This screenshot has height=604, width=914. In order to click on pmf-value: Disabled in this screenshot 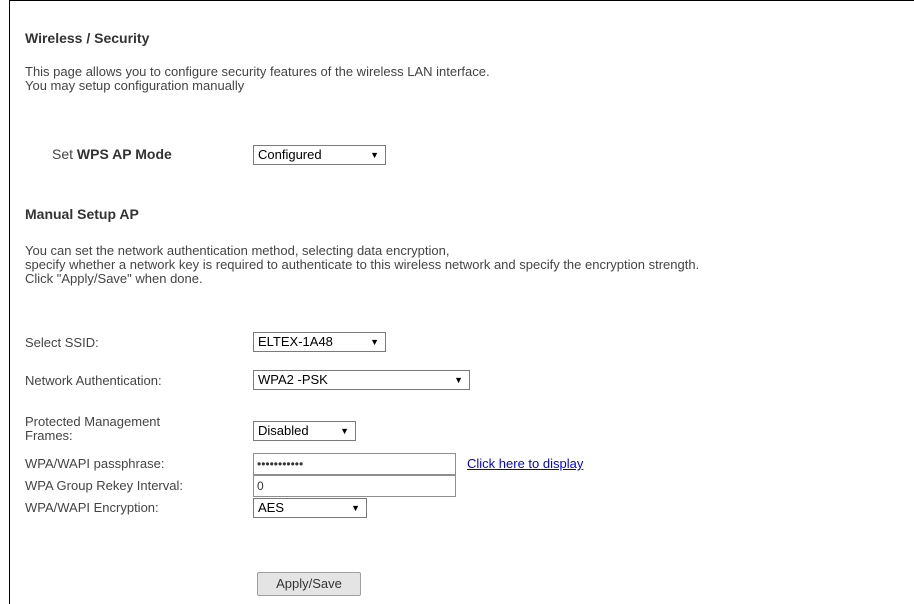, I will do `click(283, 430)`.